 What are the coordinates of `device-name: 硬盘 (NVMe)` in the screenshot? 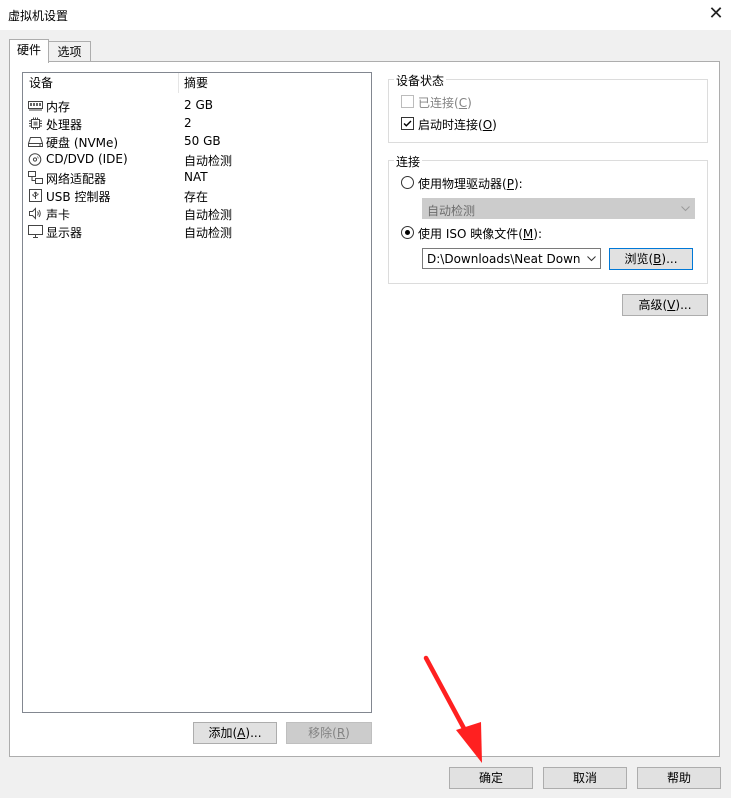 It's located at (82, 143).